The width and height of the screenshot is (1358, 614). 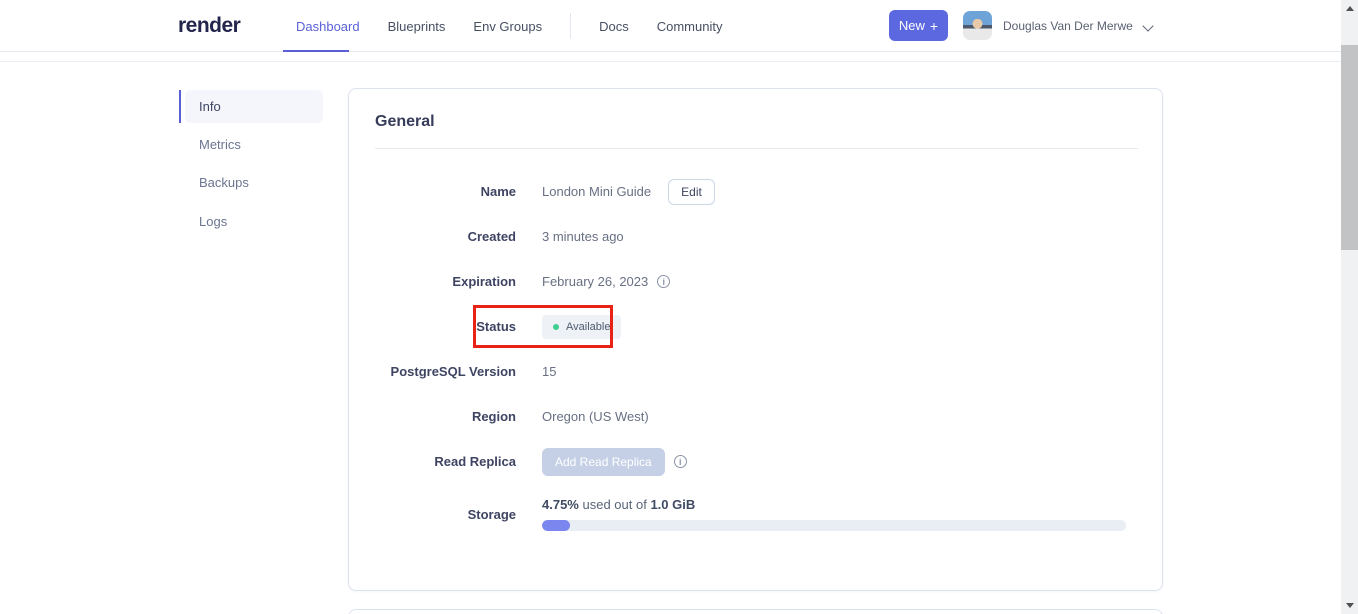 I want to click on new-button: New +, so click(x=918, y=25).